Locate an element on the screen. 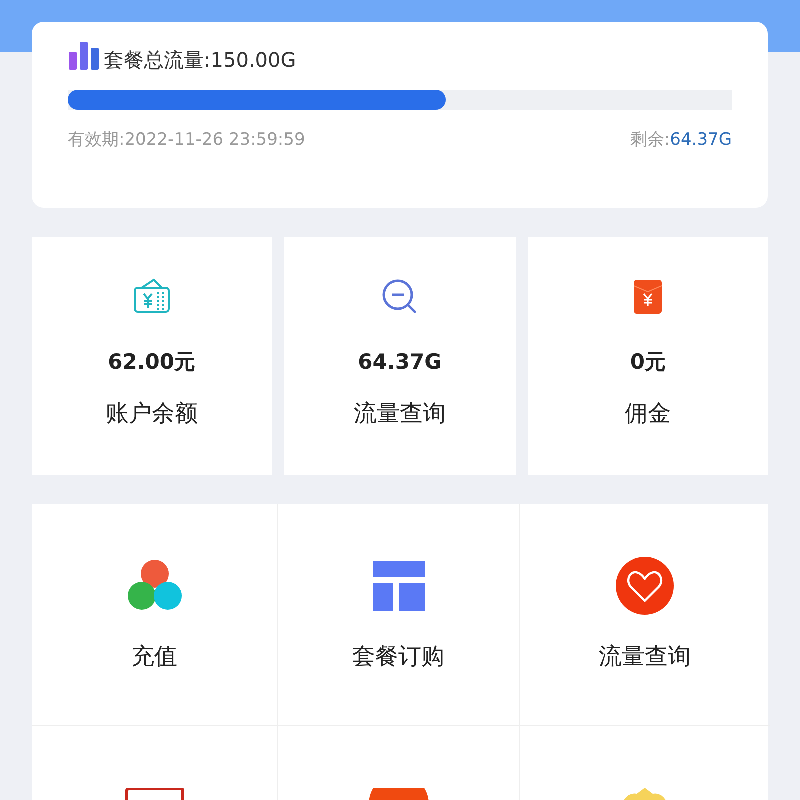 This screenshot has width=800, height=800. stat-label: 账户余额 is located at coordinates (152, 414).